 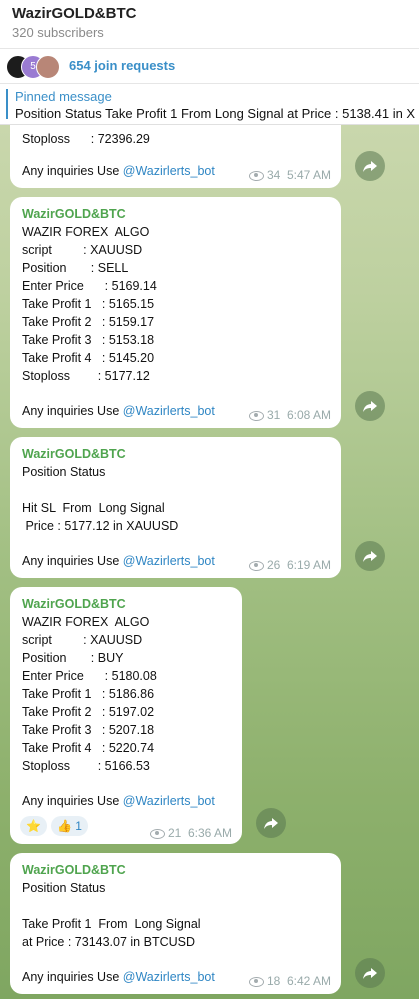 I want to click on avatar, so click(x=48, y=67).